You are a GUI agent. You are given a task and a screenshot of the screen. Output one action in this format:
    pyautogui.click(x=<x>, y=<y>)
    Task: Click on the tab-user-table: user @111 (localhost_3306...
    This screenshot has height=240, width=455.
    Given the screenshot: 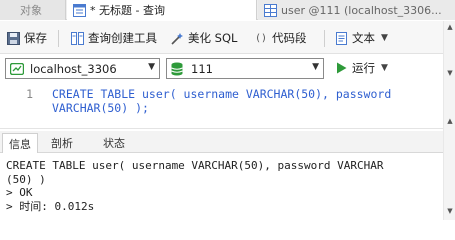 What is the action you would take?
    pyautogui.click(x=356, y=10)
    